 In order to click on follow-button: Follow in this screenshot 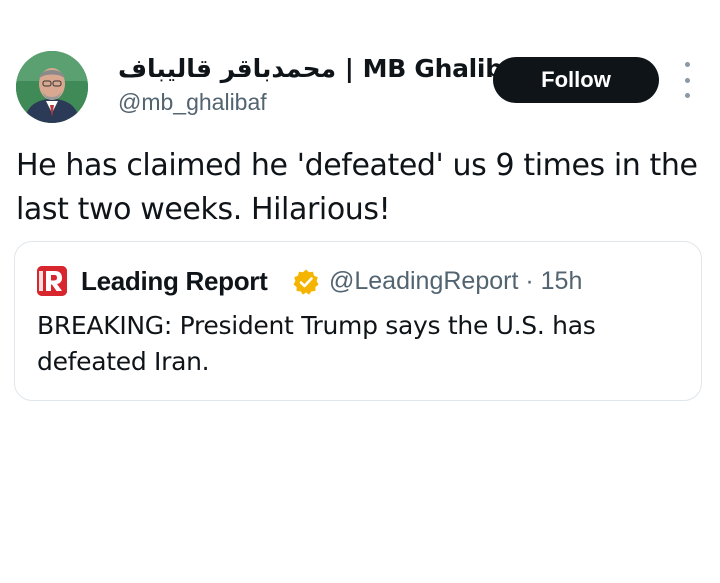, I will do `click(576, 80)`.